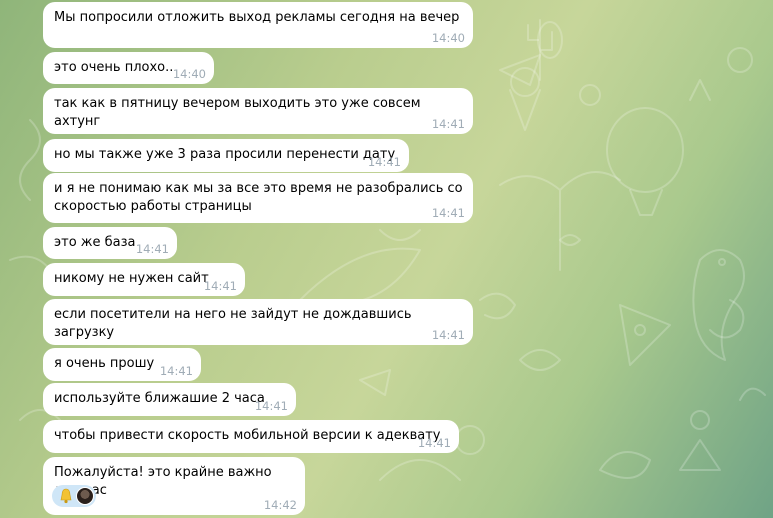  What do you see at coordinates (85, 496) in the screenshot?
I see `avatar` at bounding box center [85, 496].